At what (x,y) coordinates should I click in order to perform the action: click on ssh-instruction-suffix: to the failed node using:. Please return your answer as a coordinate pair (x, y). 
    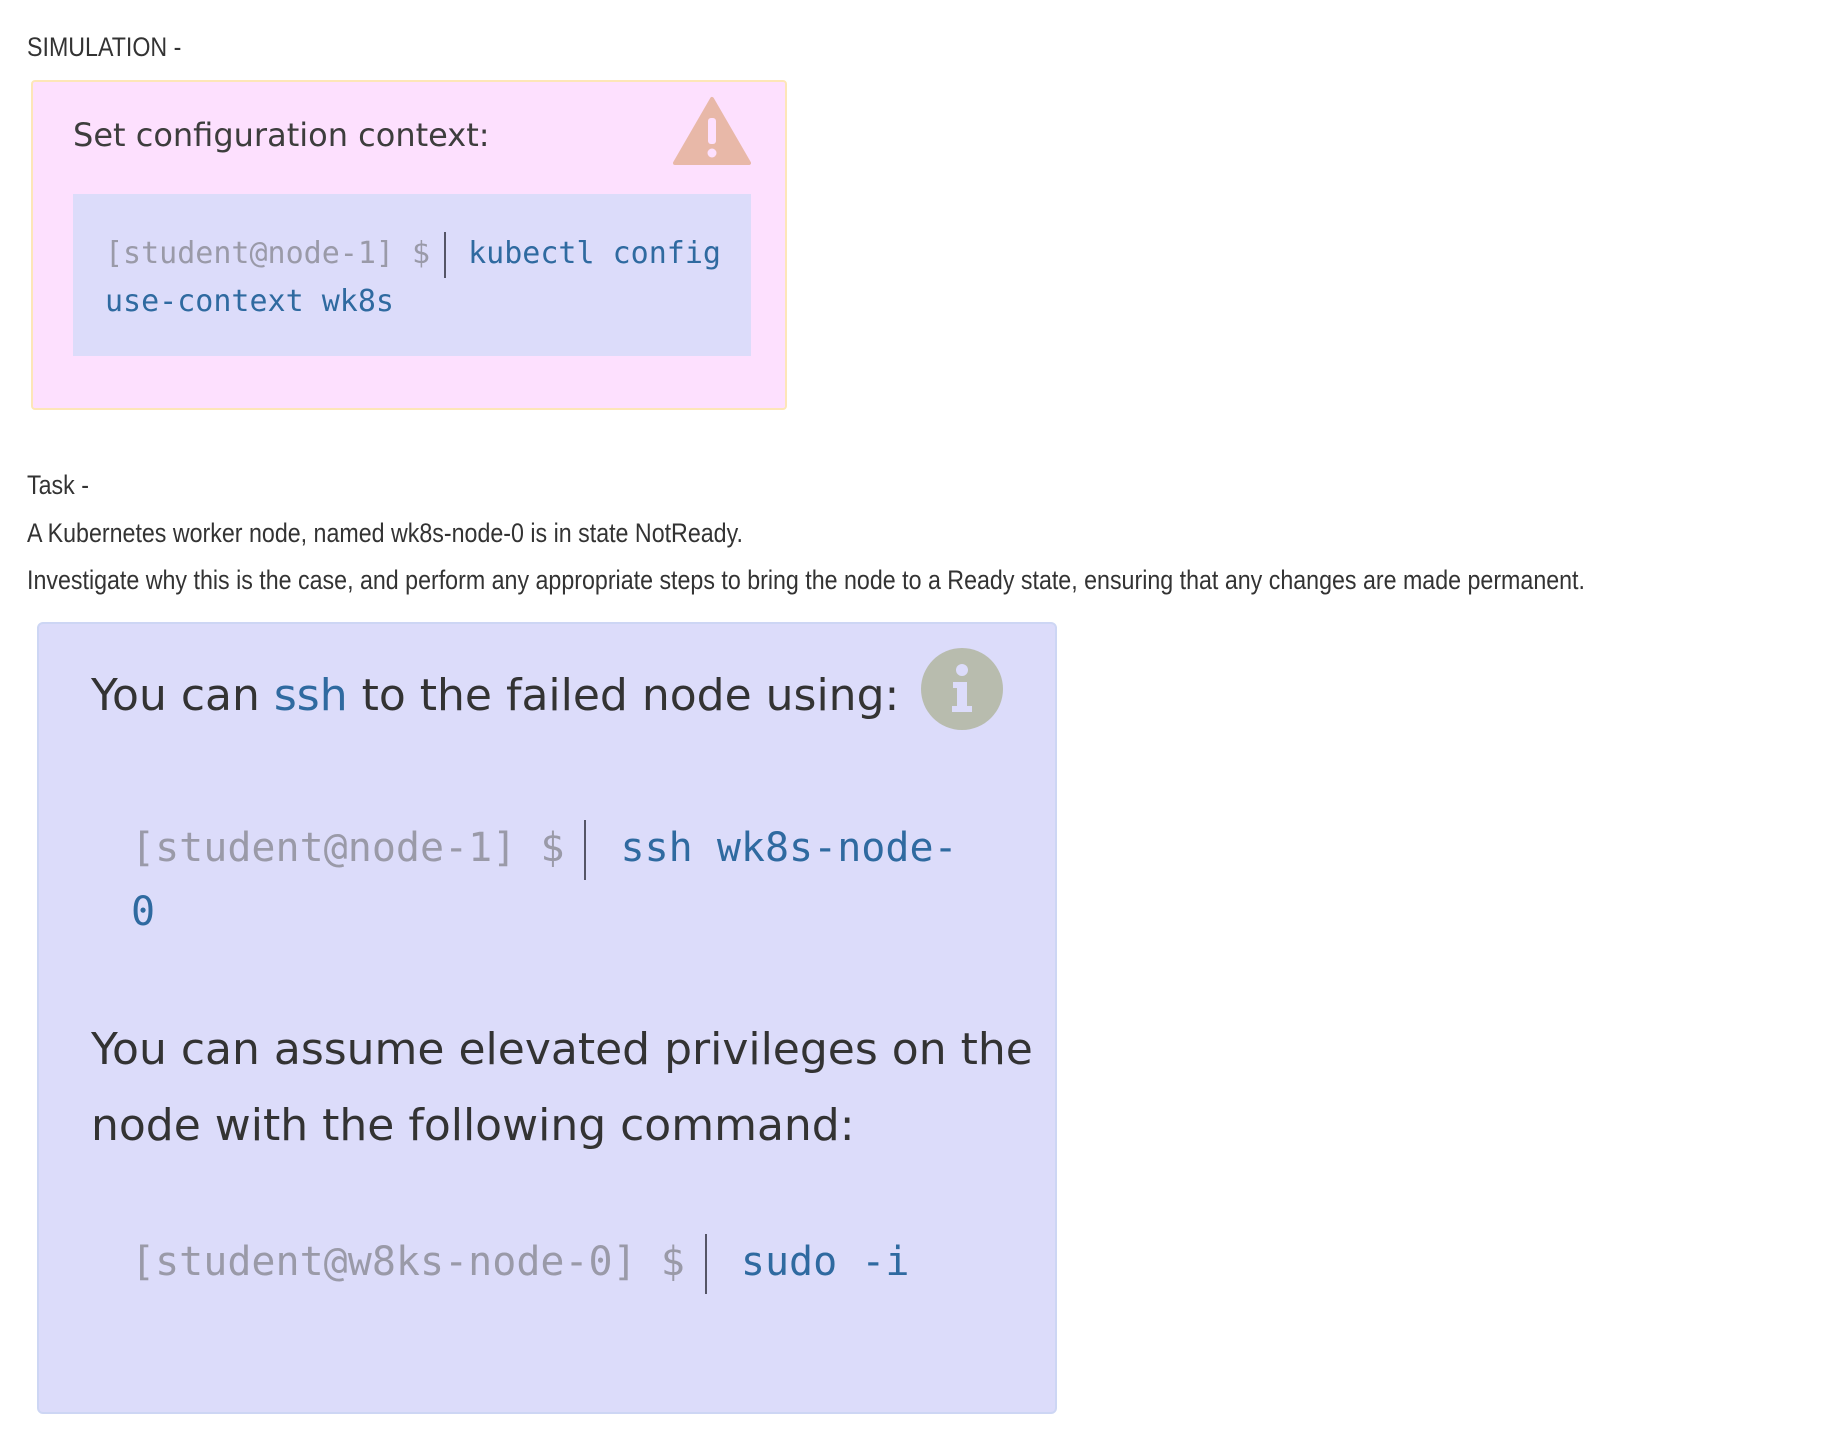
    Looking at the image, I should click on (630, 695).